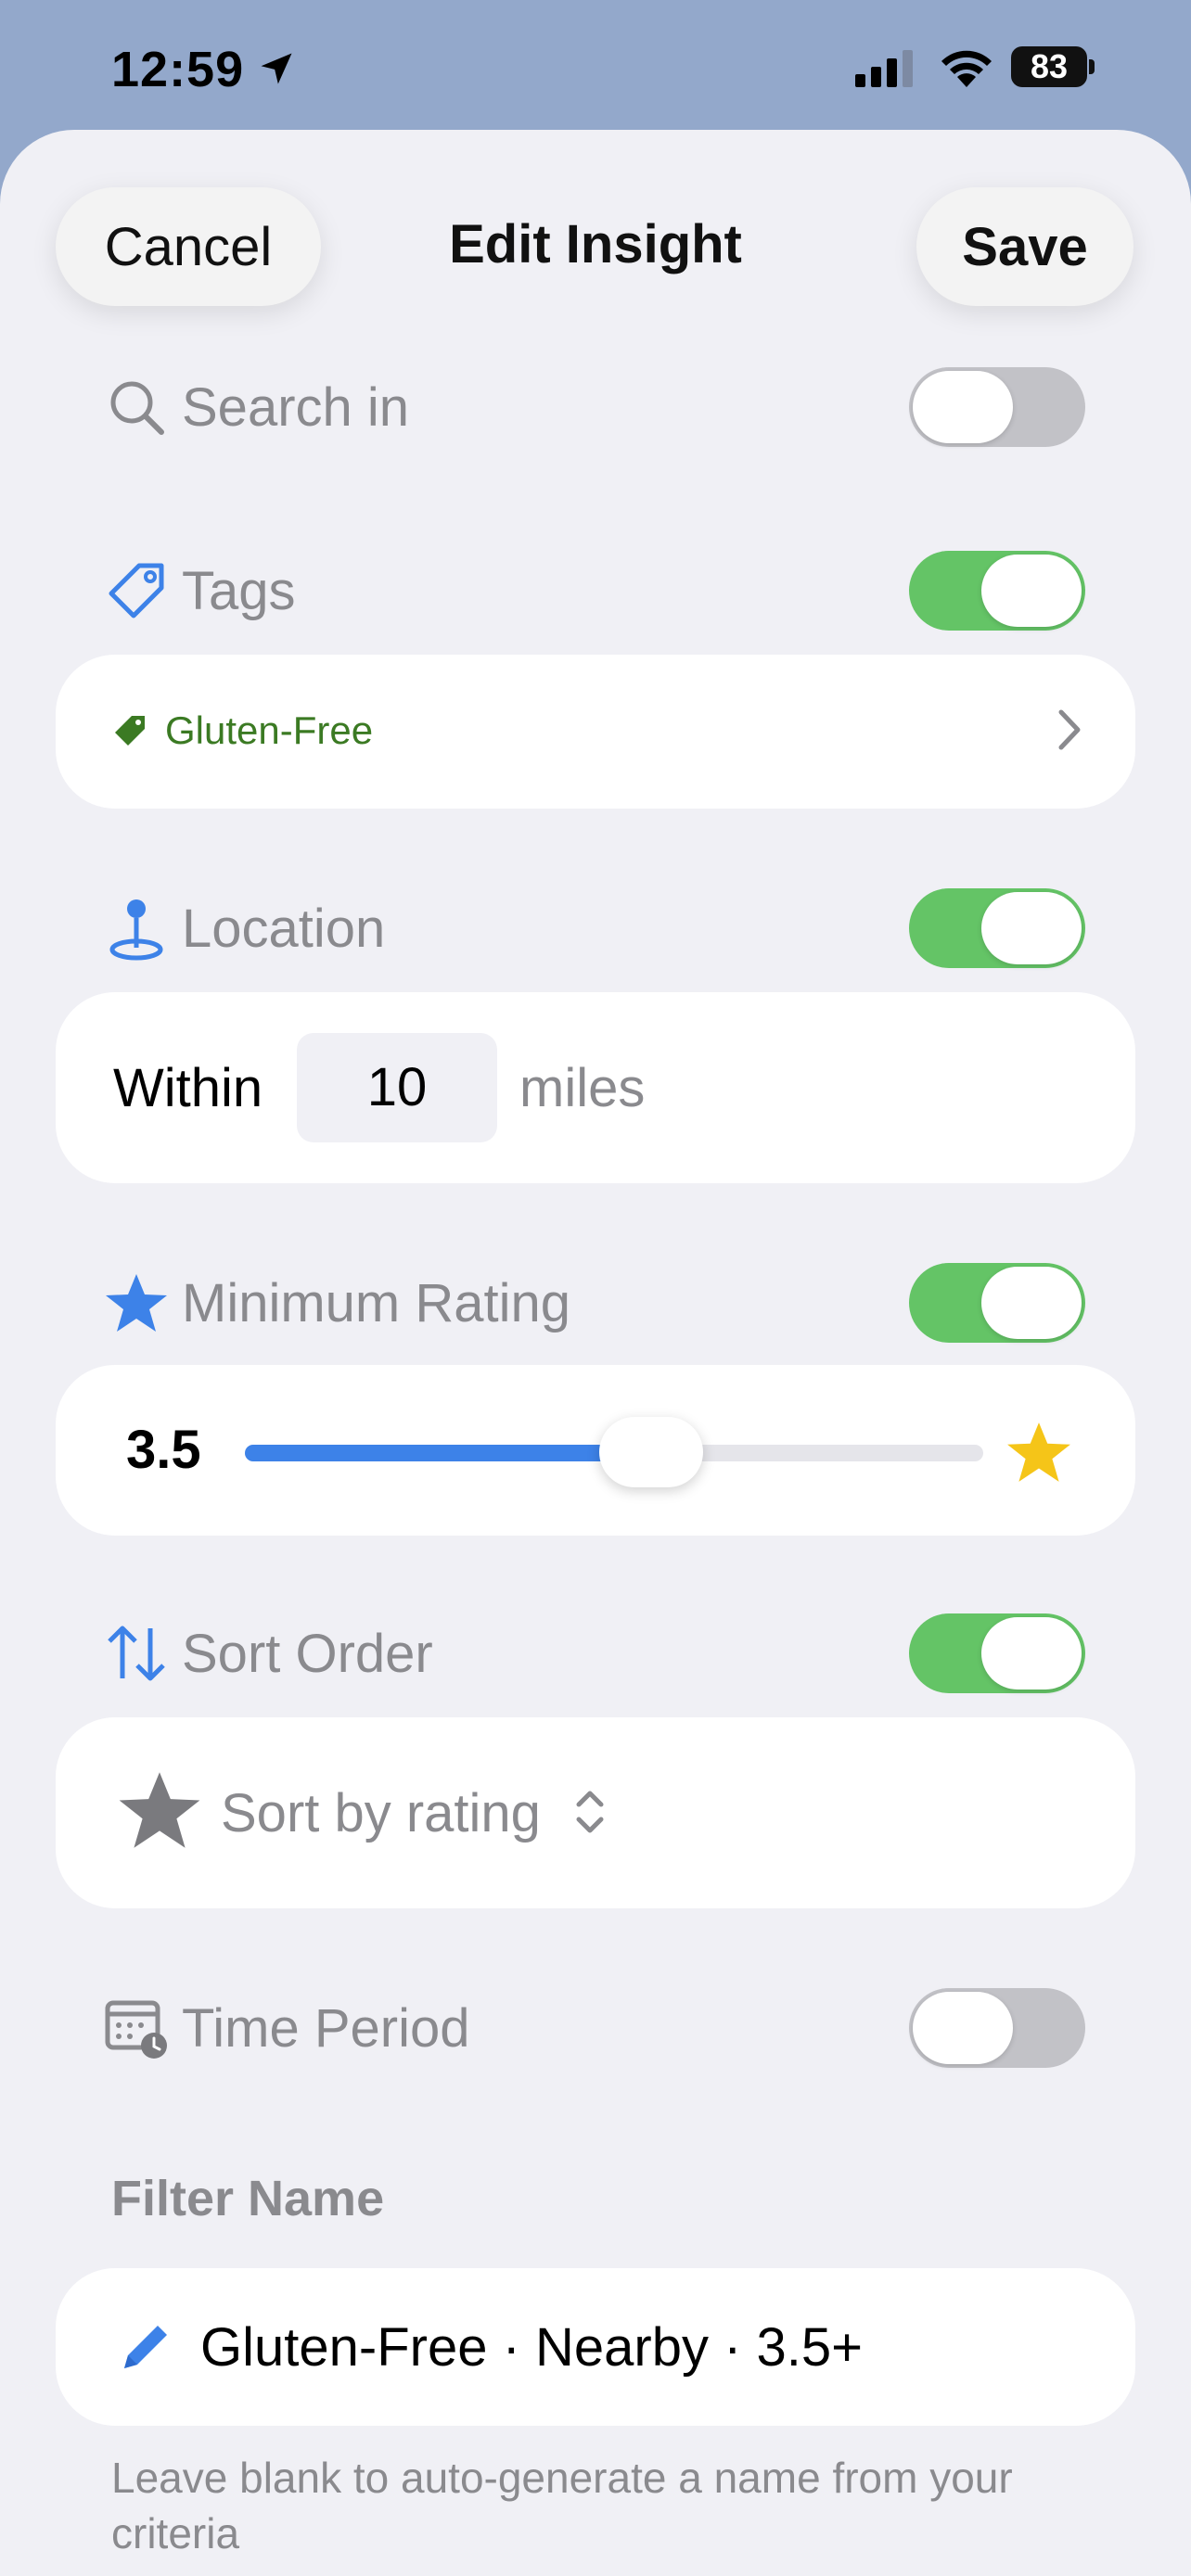  Describe the element at coordinates (159, 1810) in the screenshot. I see `star-gray-icon` at that location.